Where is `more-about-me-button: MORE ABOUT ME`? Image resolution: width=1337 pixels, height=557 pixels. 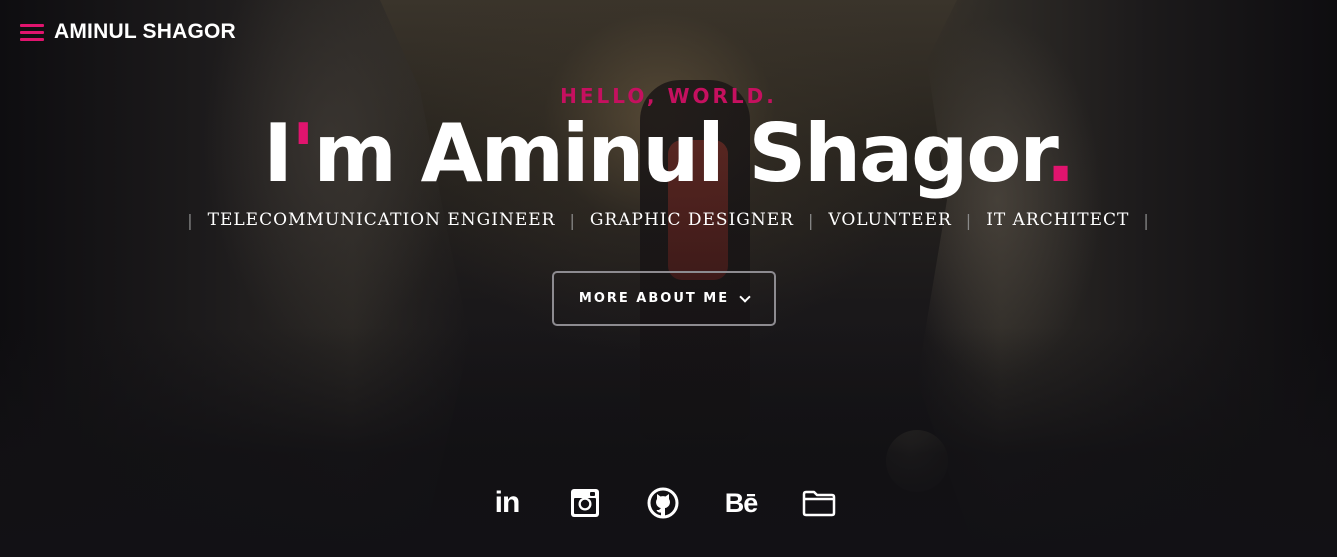
more-about-me-button: MORE ABOUT ME is located at coordinates (664, 298).